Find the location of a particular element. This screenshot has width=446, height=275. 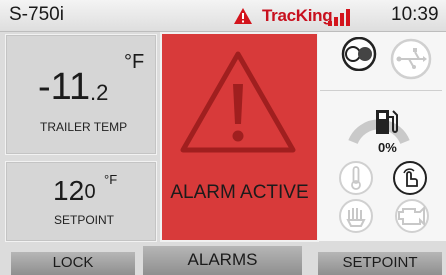

thermometer-icon is located at coordinates (356, 178).